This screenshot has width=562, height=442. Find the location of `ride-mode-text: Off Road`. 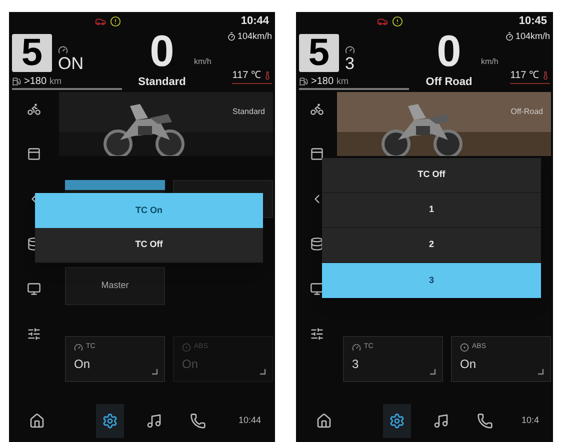

ride-mode-text: Off Road is located at coordinates (449, 82).